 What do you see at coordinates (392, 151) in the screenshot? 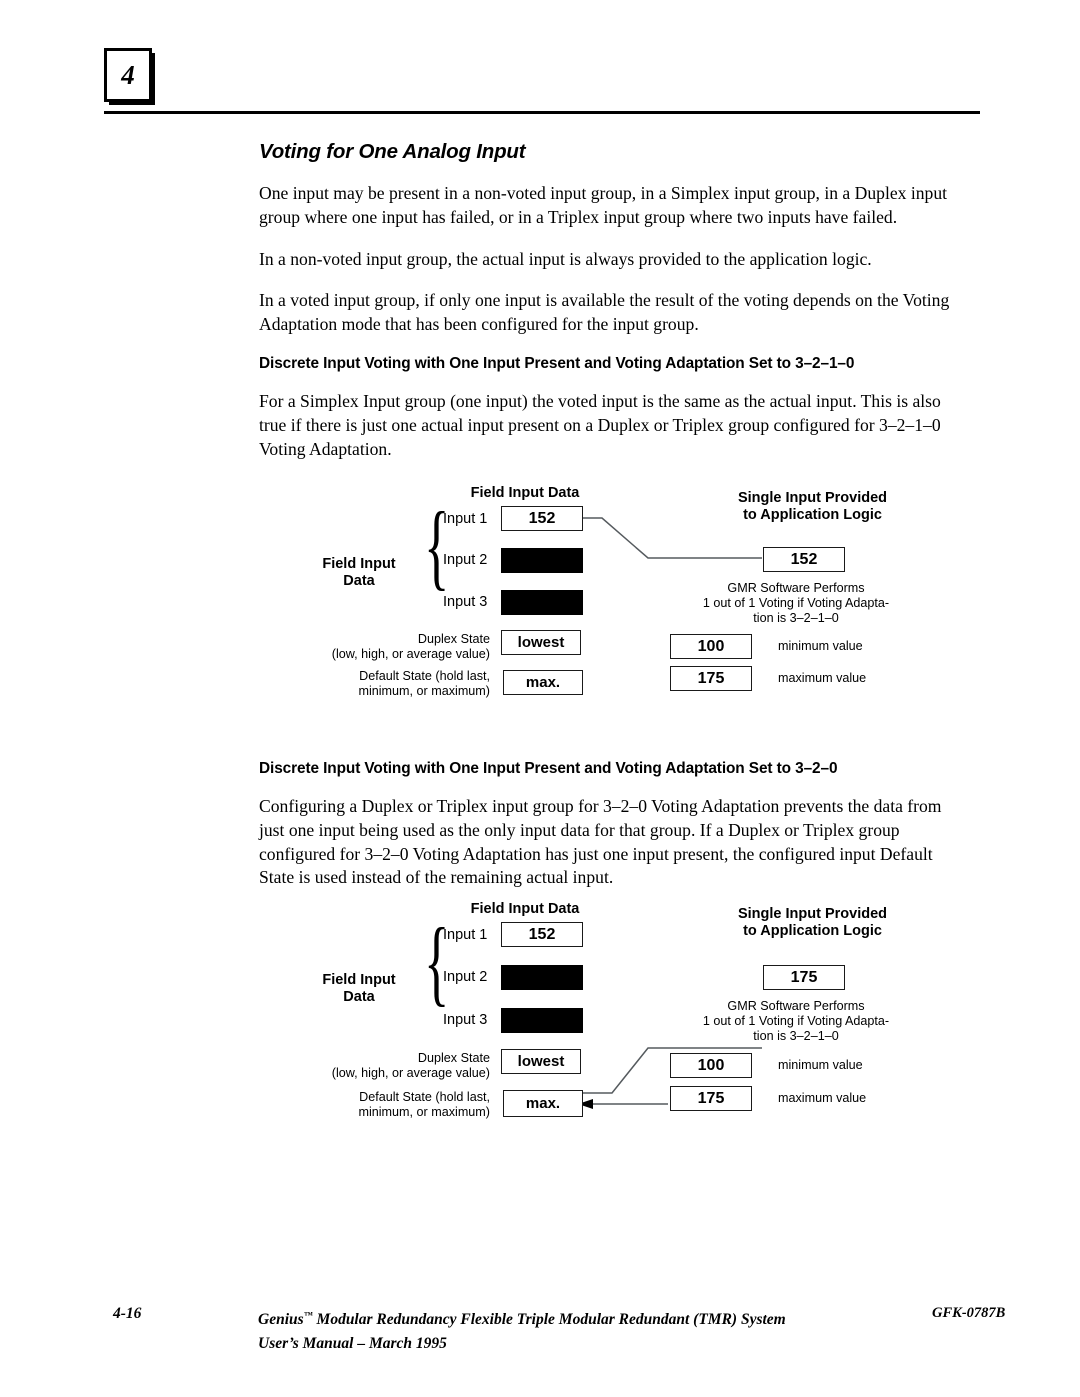
I see `page-title: Voting for One Analog Input` at bounding box center [392, 151].